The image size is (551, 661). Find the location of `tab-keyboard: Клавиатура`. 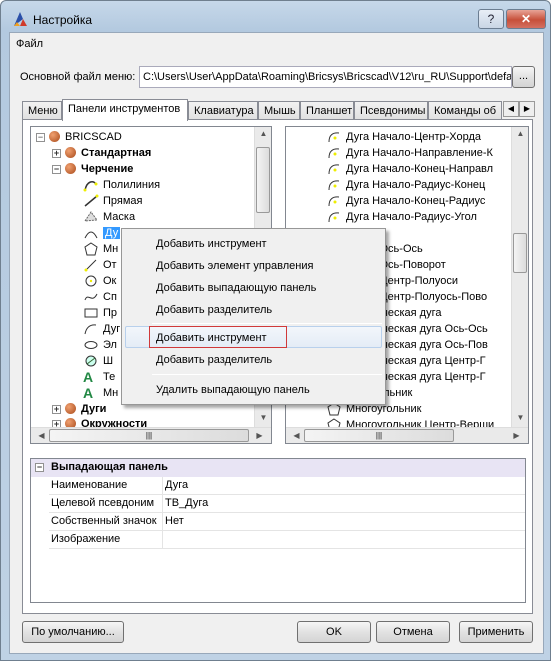

tab-keyboard: Клавиатура is located at coordinates (223, 110).